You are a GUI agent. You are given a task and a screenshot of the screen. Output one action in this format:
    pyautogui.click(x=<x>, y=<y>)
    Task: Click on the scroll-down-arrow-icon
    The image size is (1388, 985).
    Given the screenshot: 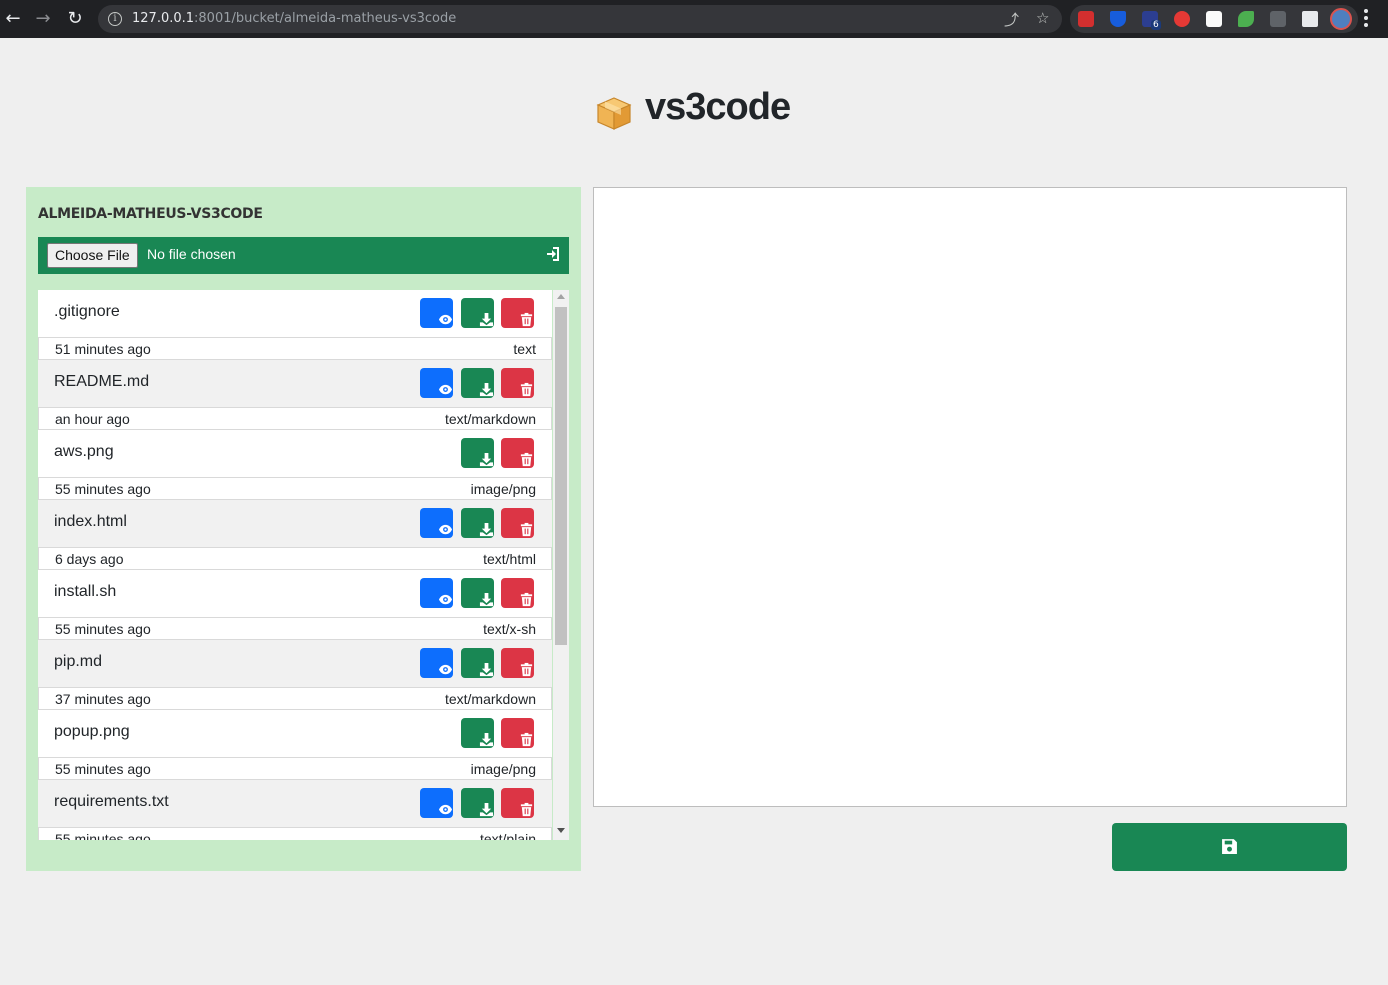 What is the action you would take?
    pyautogui.click(x=561, y=830)
    